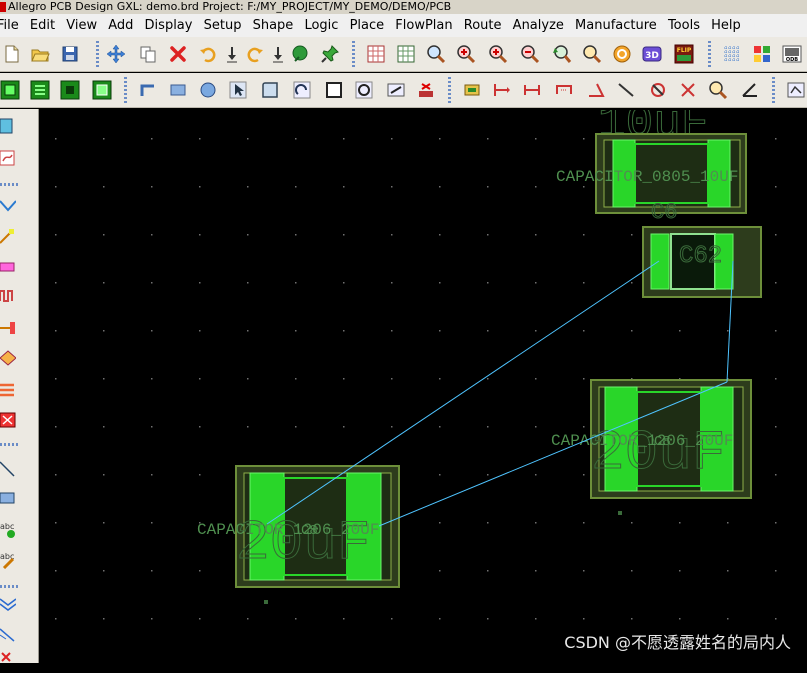 This screenshot has width=807, height=673. I want to click on delete-icon, so click(178, 54).